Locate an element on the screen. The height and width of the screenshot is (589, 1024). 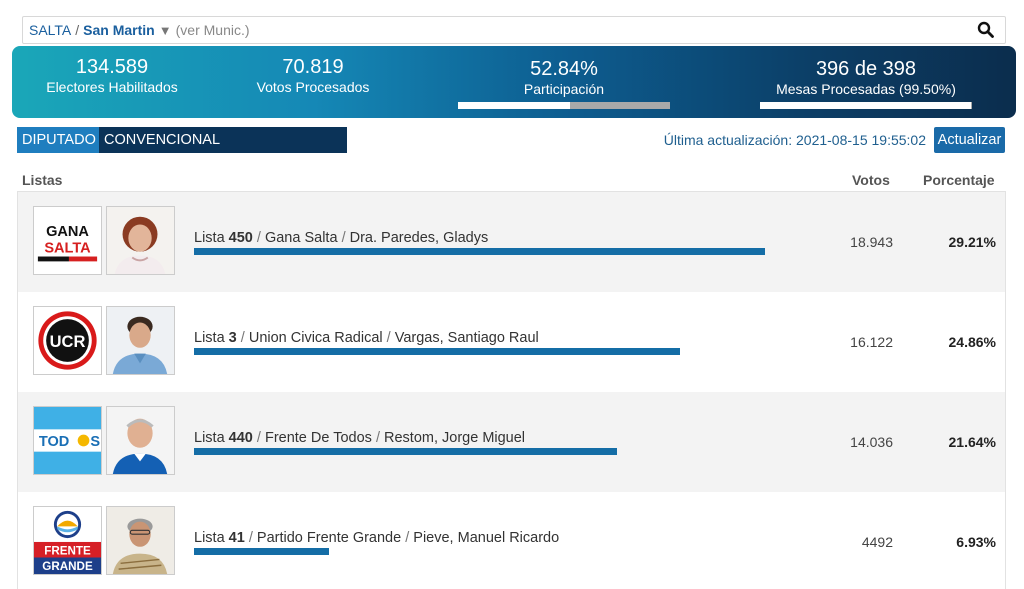
search-icon is located at coordinates (986, 30).